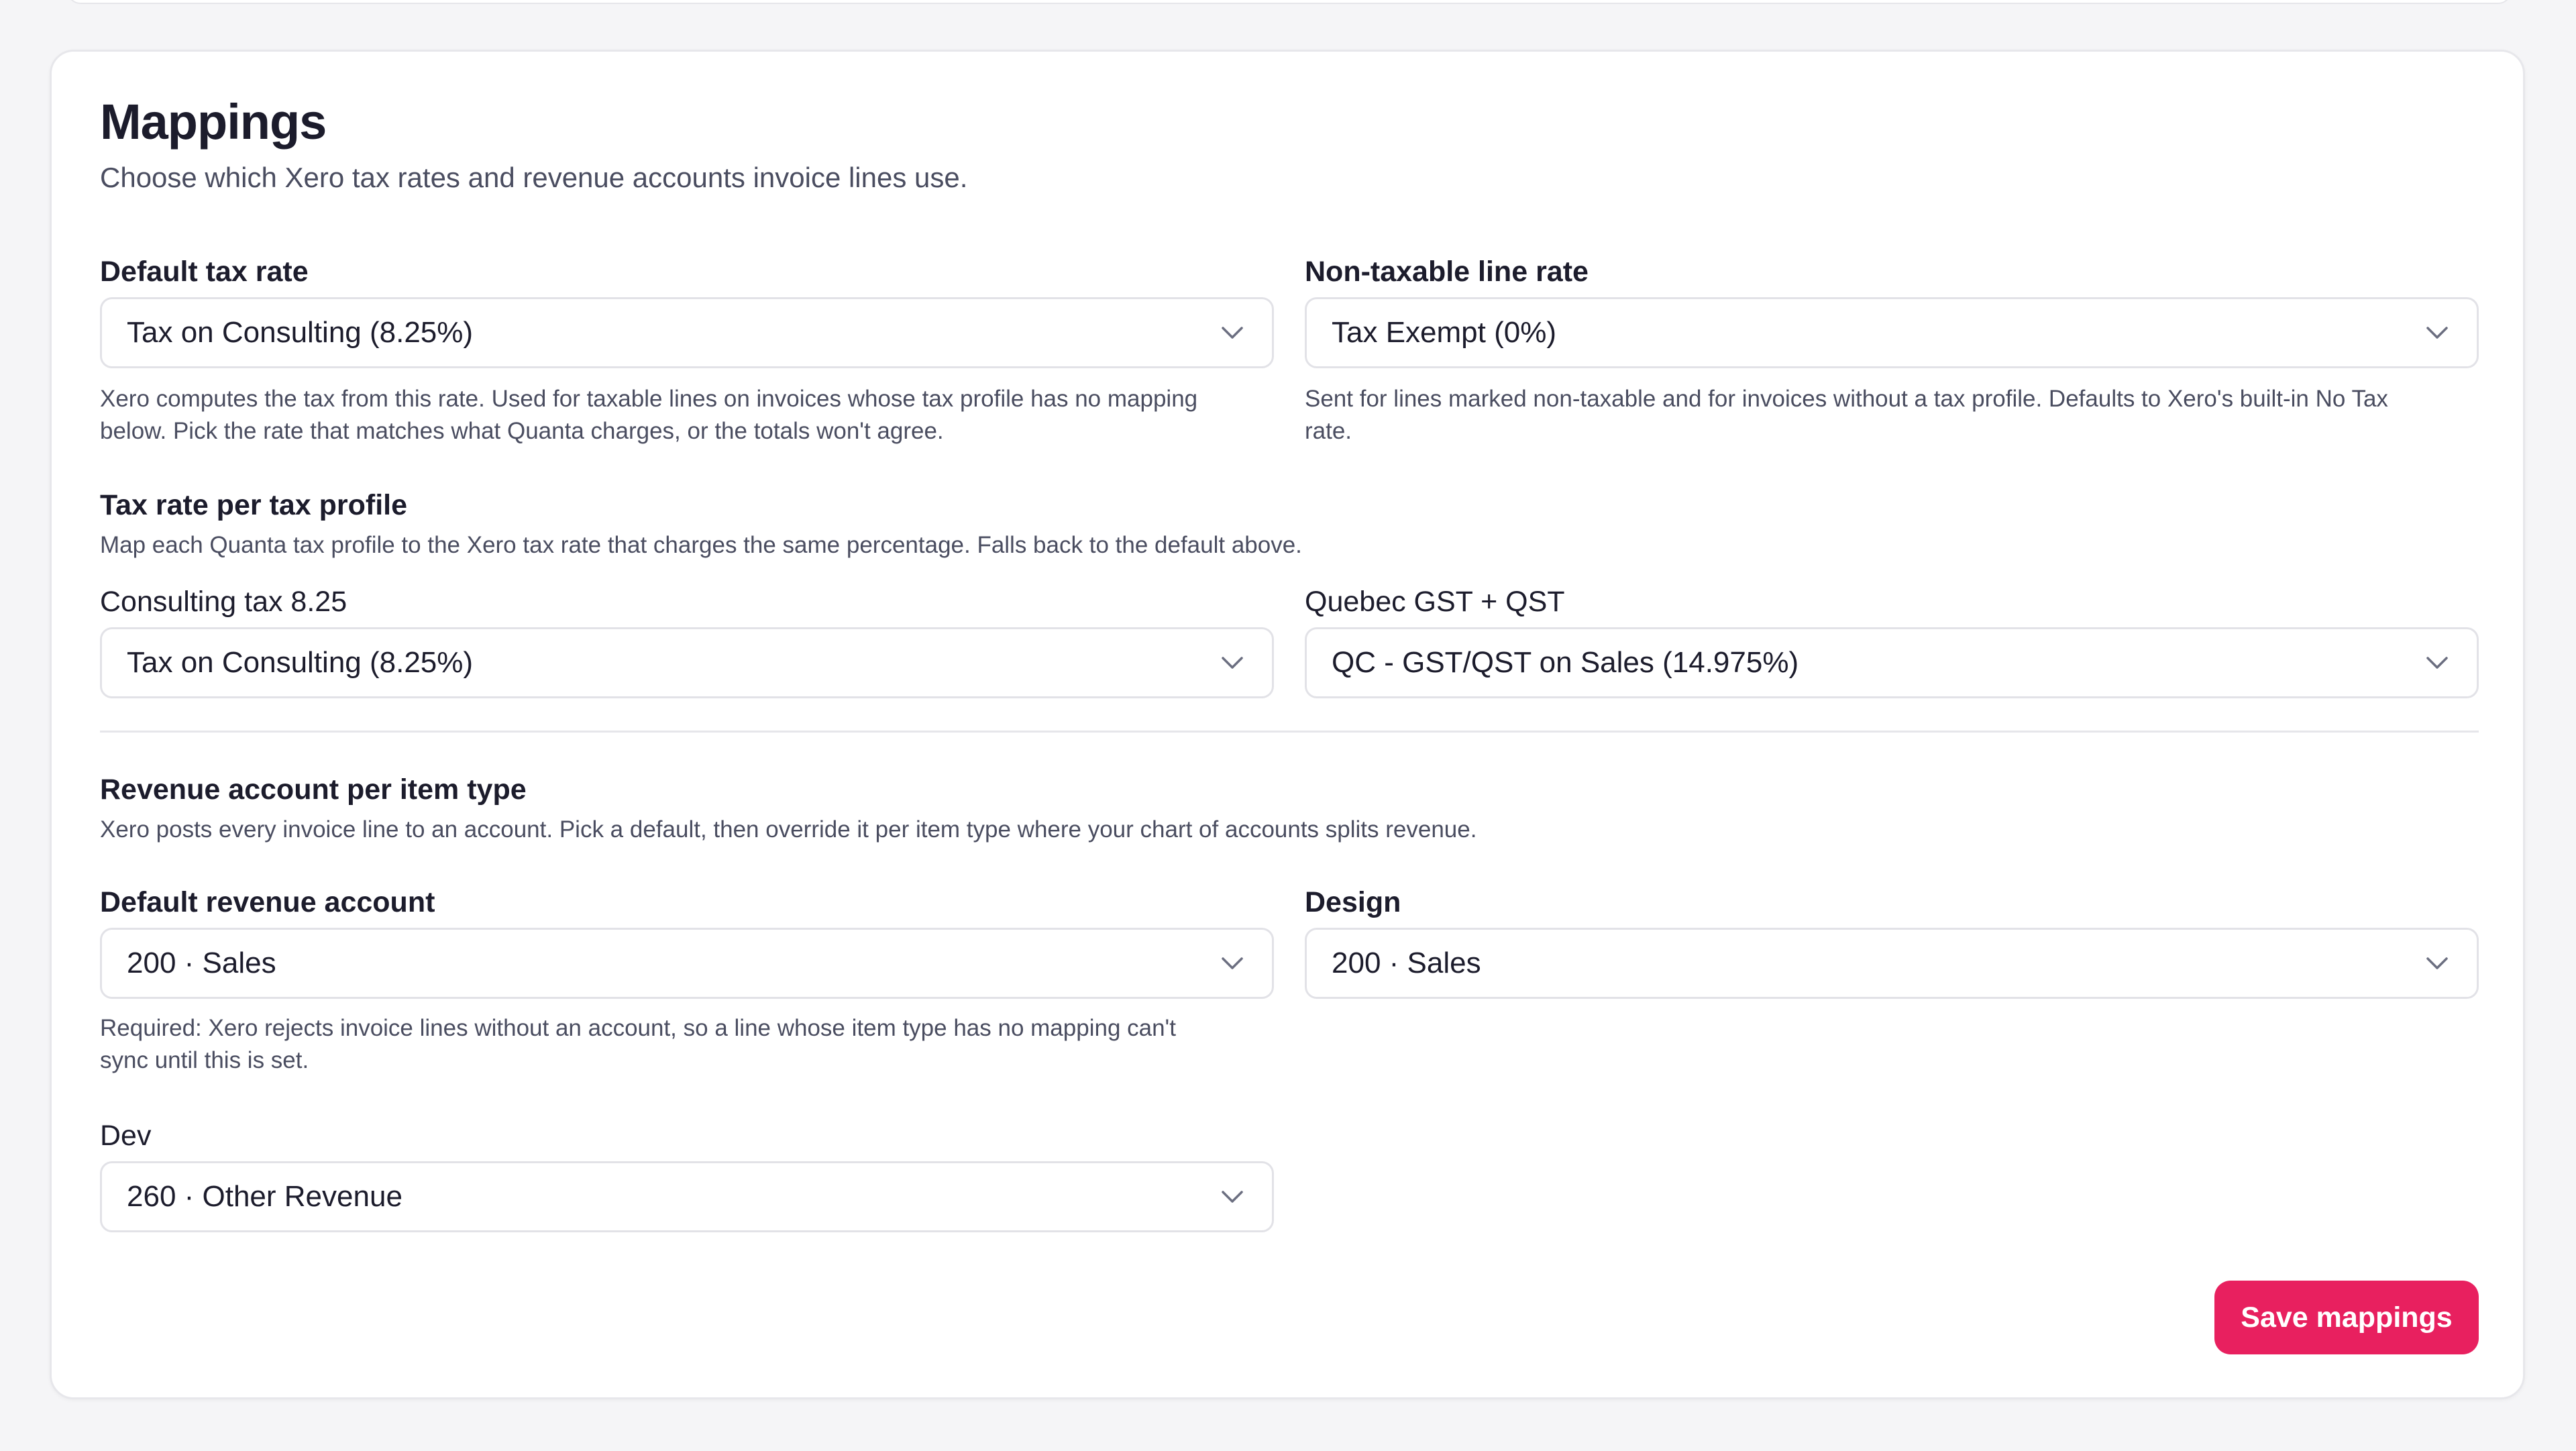 The height and width of the screenshot is (1451, 2576). What do you see at coordinates (264, 1196) in the screenshot?
I see `revenue-value-dev: 260 · Other Revenue` at bounding box center [264, 1196].